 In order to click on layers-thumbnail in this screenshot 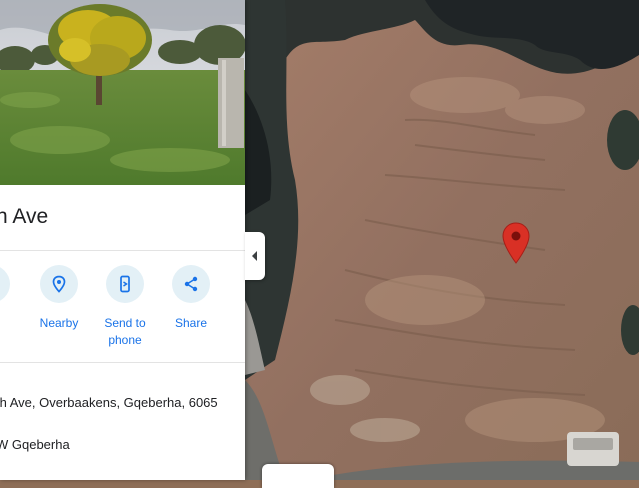, I will do `click(298, 476)`.